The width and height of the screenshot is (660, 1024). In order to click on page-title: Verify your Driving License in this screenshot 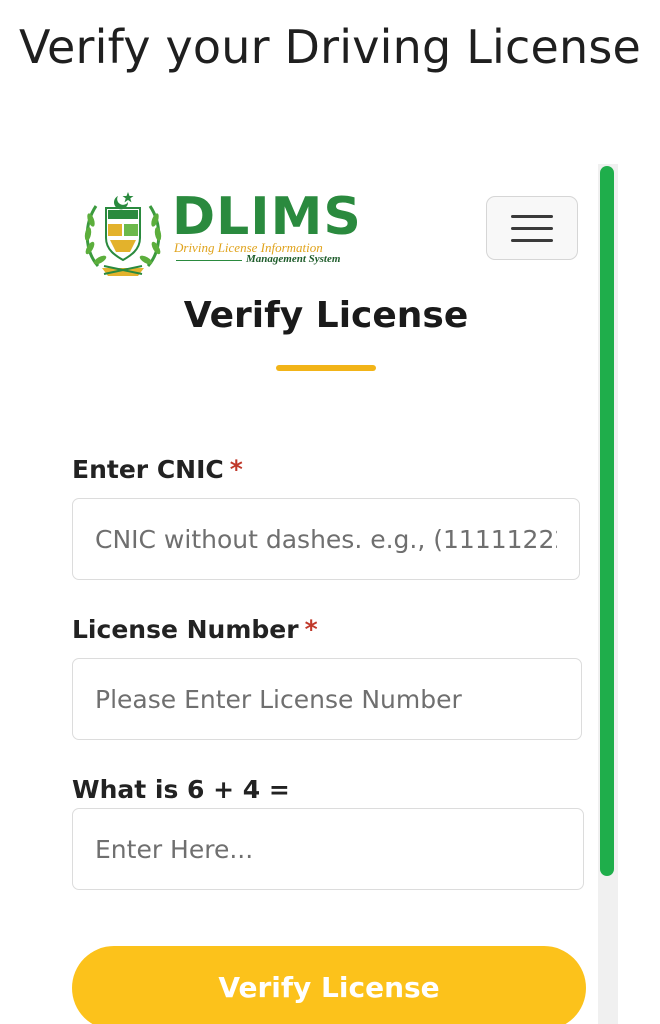, I will do `click(330, 47)`.